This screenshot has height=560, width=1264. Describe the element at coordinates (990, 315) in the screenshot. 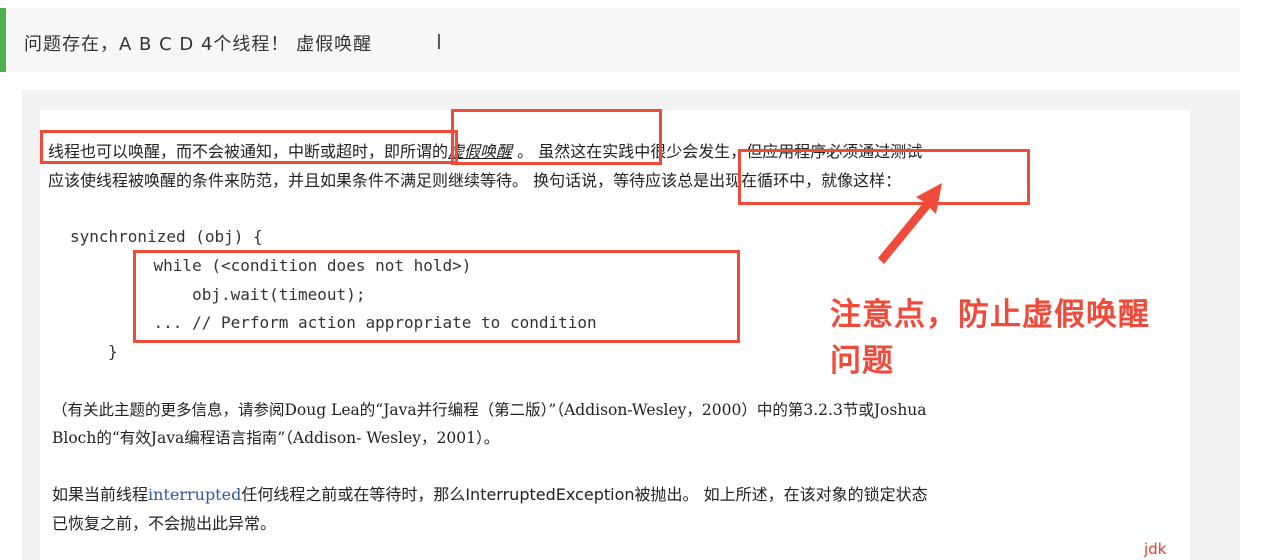

I see `annotation-line1: 注意点，防止虚假唤醒` at that location.